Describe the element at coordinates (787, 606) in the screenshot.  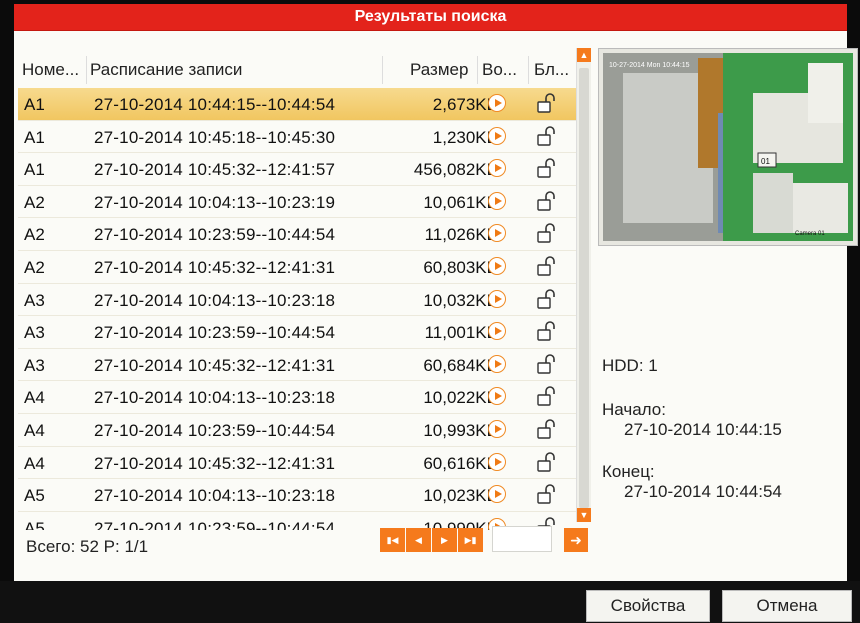
I see `cancel-button: Отмена` at that location.